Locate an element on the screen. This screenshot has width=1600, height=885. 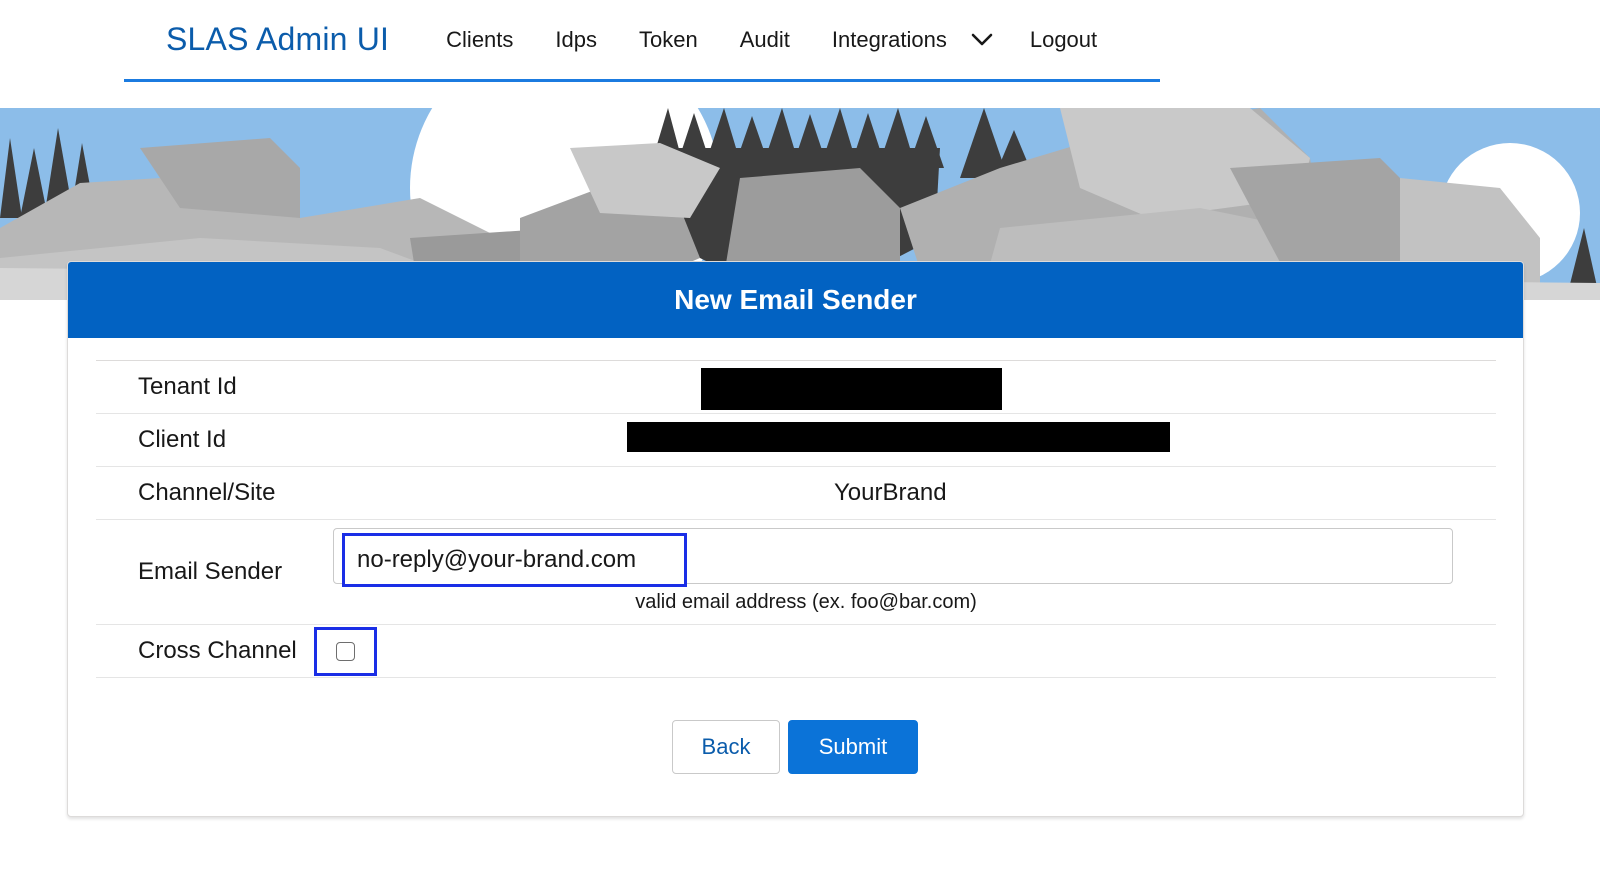
cross-channel-checkbox is located at coordinates (345, 651).